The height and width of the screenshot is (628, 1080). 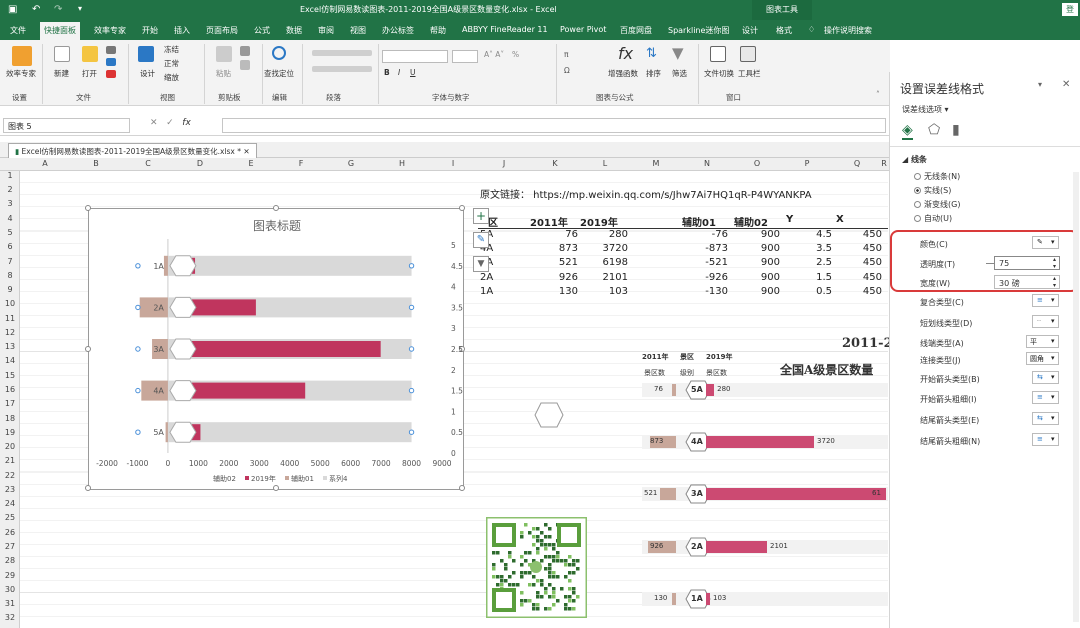 What do you see at coordinates (10, 617) in the screenshot?
I see `row-header: 32` at bounding box center [10, 617].